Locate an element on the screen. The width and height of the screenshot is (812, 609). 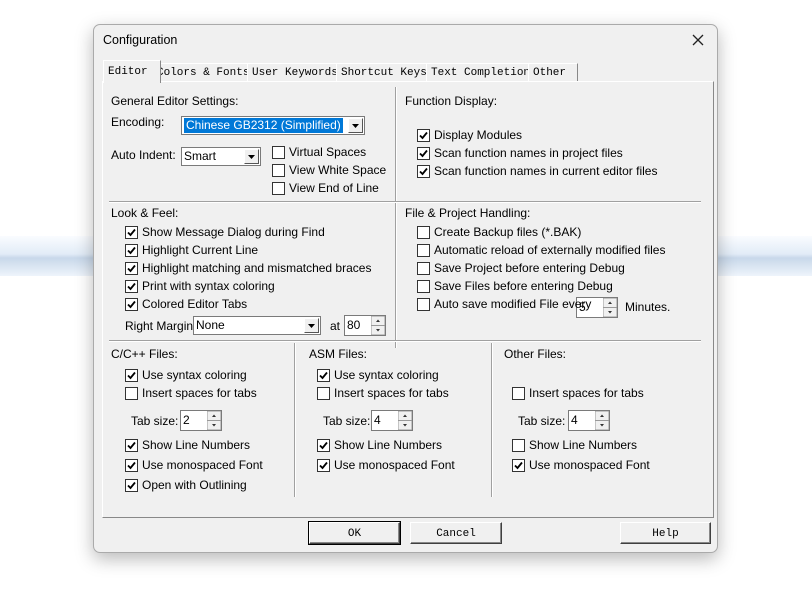
tab-shortcut-keys: Shortcut Keys is located at coordinates (382, 72).